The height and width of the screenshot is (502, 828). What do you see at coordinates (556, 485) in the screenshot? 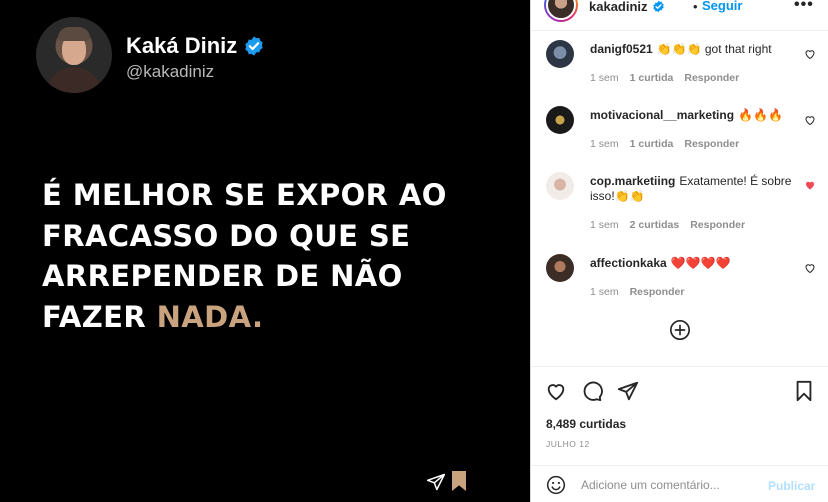
I see `emoji-smiley-icon` at bounding box center [556, 485].